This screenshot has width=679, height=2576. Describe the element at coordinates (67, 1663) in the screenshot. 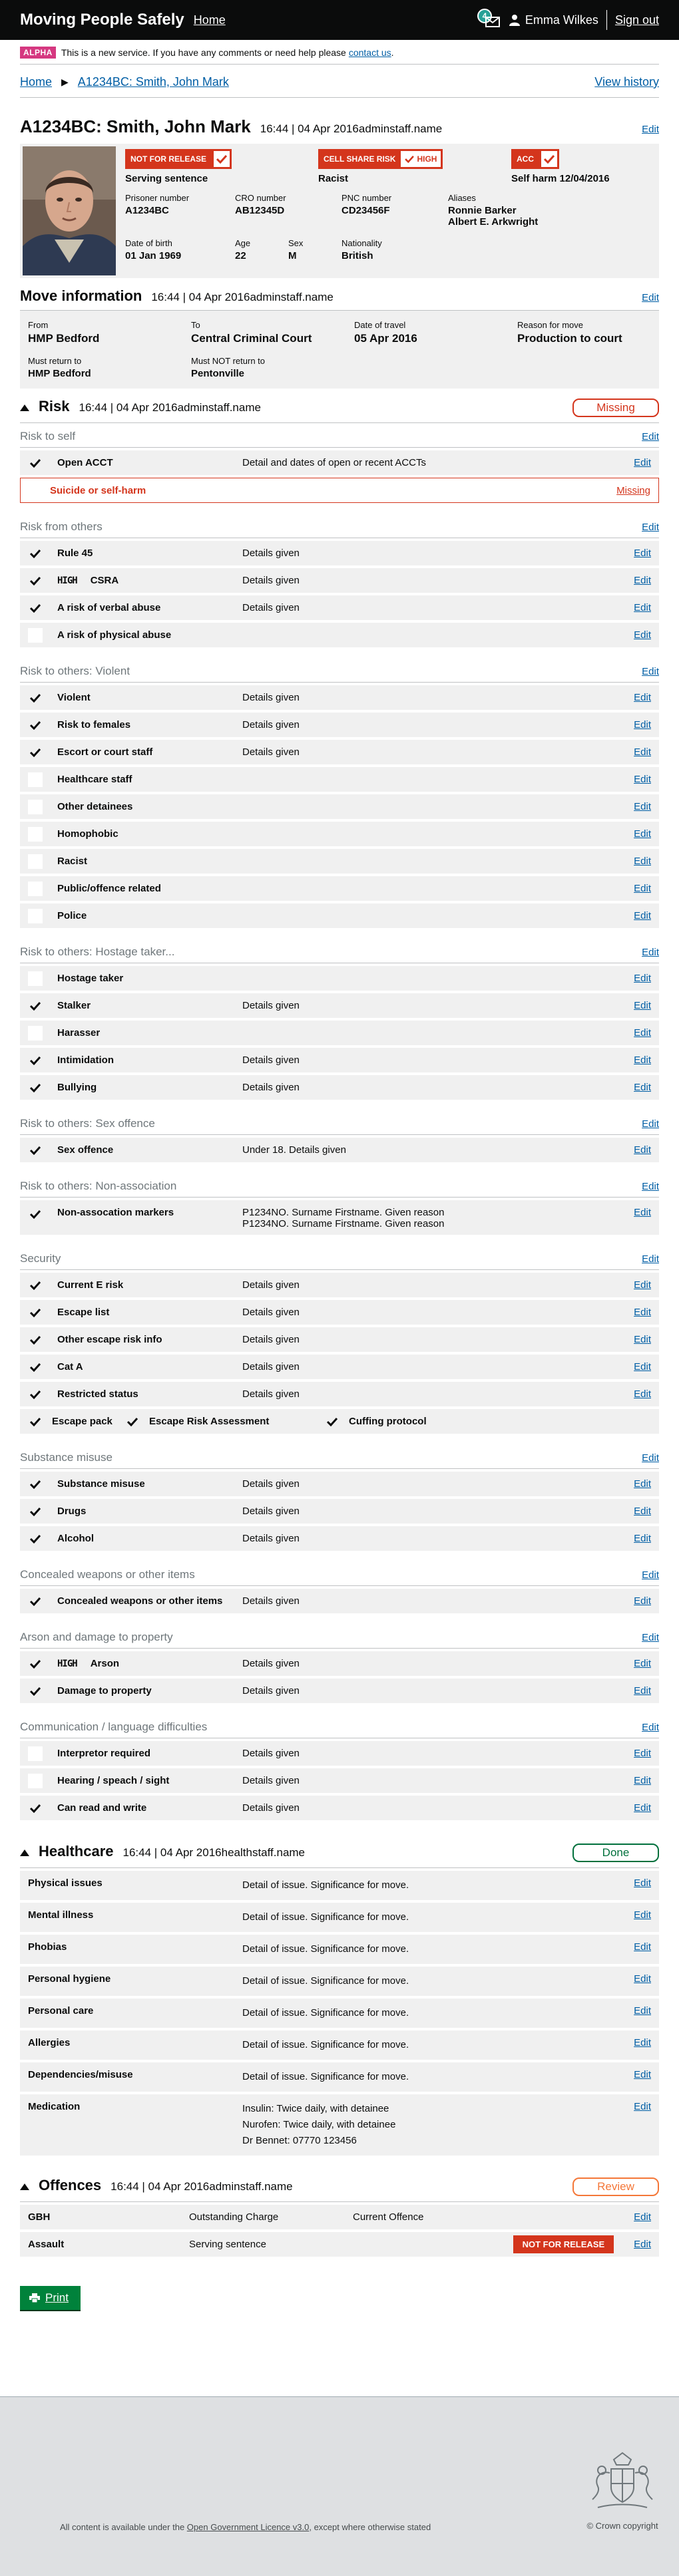

I see `high-risk-marker: HIGH` at that location.